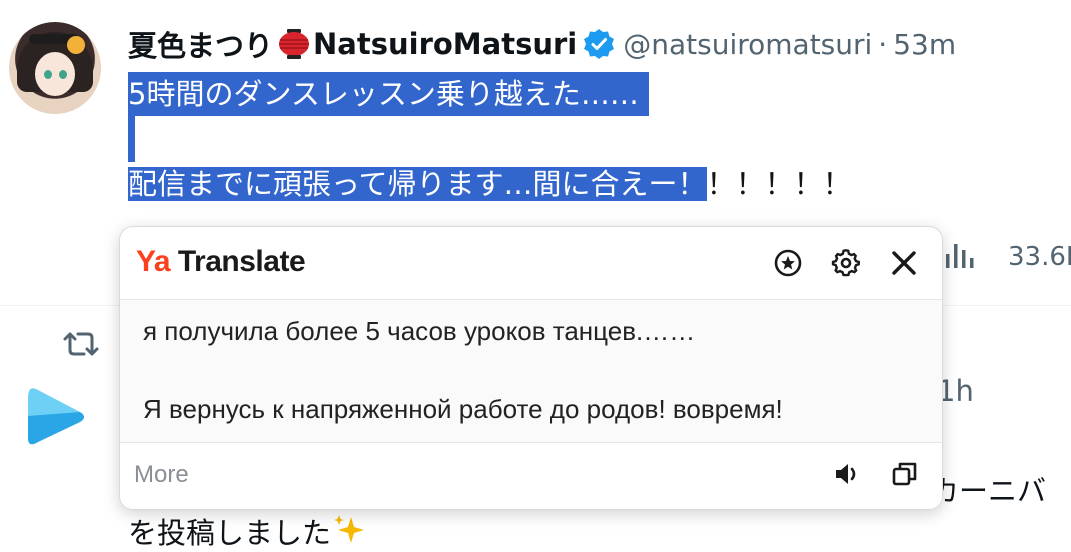 The height and width of the screenshot is (552, 1071). Describe the element at coordinates (988, 491) in the screenshot. I see `next-tweet-text: カーニバ` at that location.